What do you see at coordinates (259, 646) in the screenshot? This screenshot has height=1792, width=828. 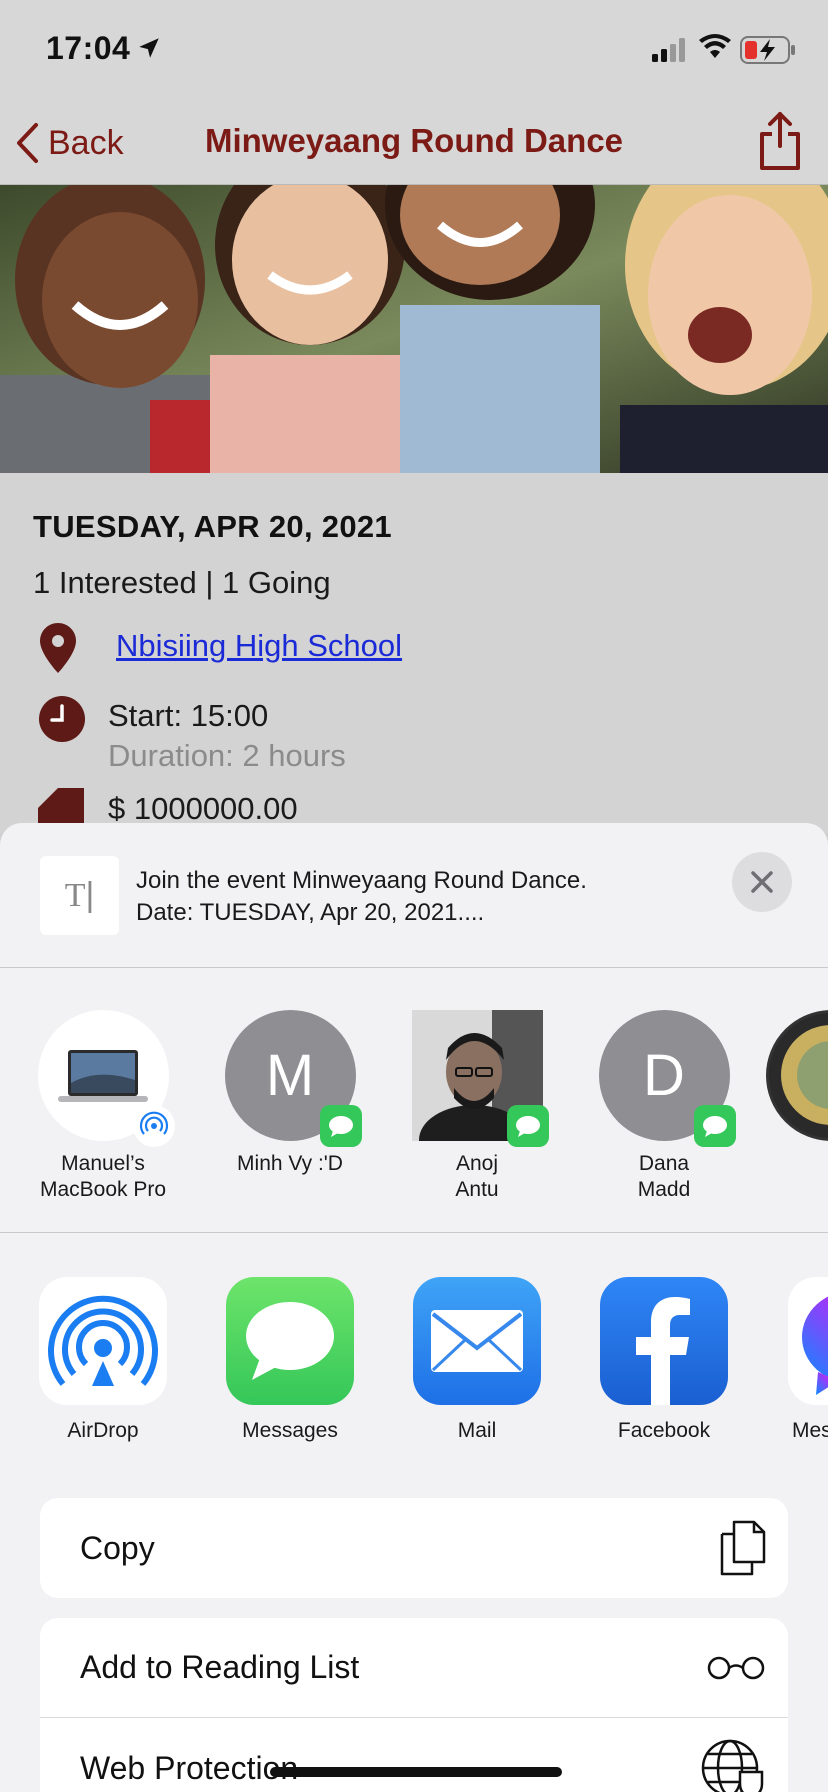 I see `location-link: Nbisiing High School` at bounding box center [259, 646].